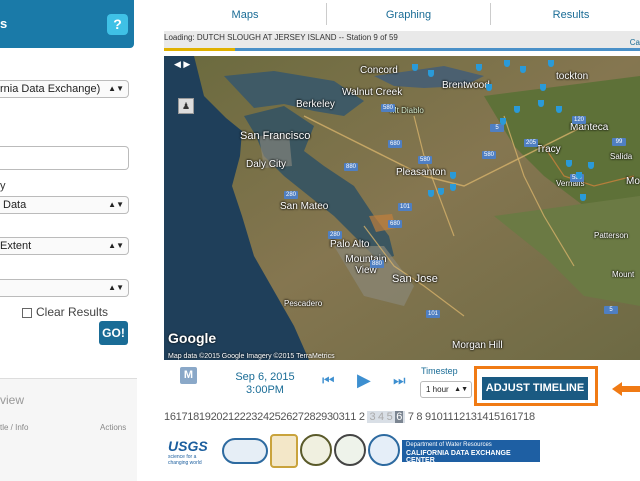  What do you see at coordinates (459, 417) in the screenshot?
I see `timeline-day: 12` at bounding box center [459, 417].